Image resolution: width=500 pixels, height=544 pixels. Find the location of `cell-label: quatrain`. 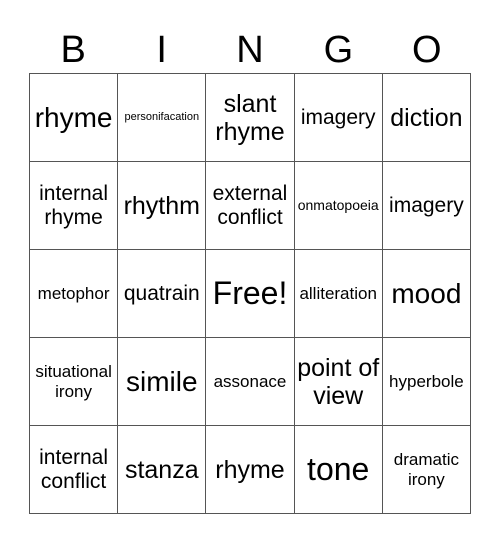

cell-label: quatrain is located at coordinates (161, 293).